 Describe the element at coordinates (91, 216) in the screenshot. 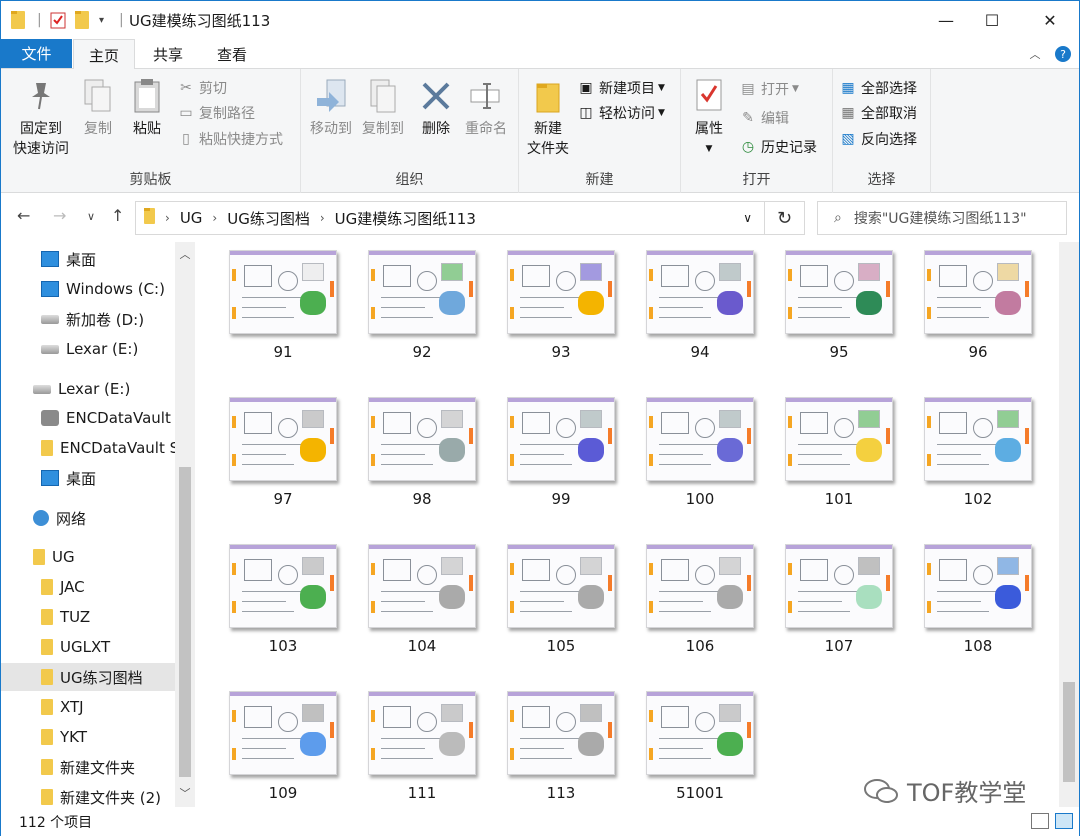

I see `recent-locations-icon: ∨` at that location.